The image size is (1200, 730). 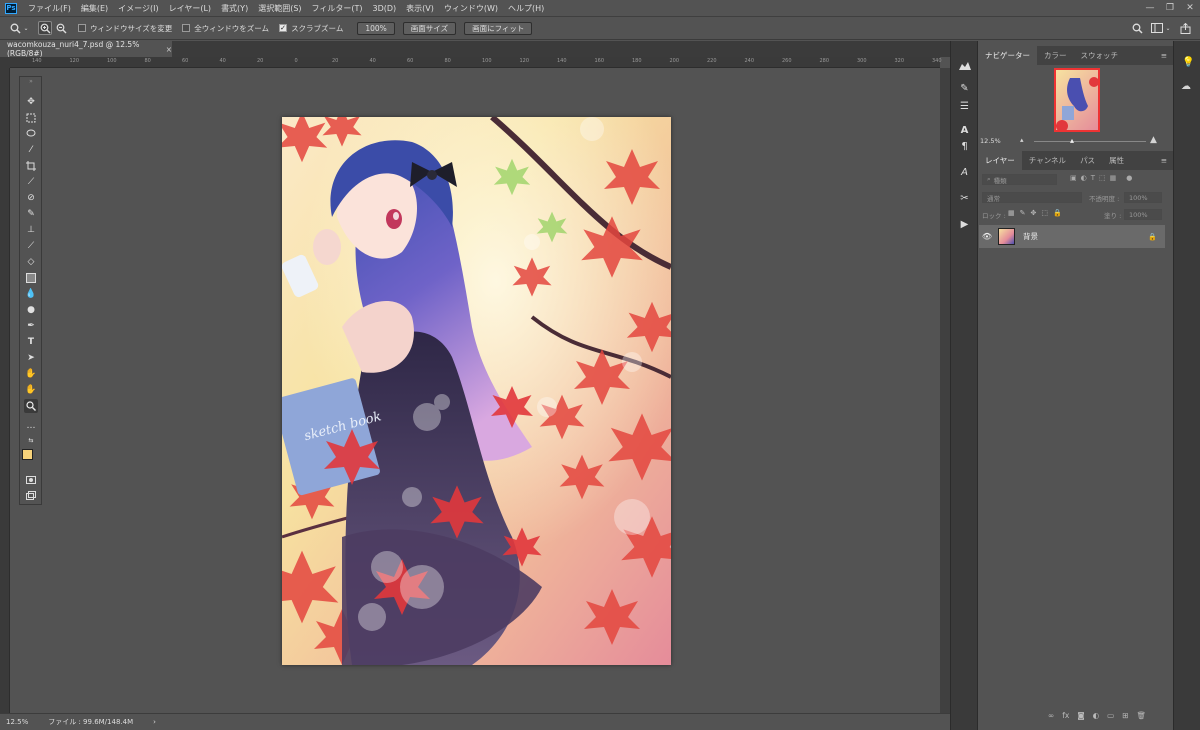 What do you see at coordinates (31, 496) in the screenshot?
I see `screen-mode-icon` at bounding box center [31, 496].